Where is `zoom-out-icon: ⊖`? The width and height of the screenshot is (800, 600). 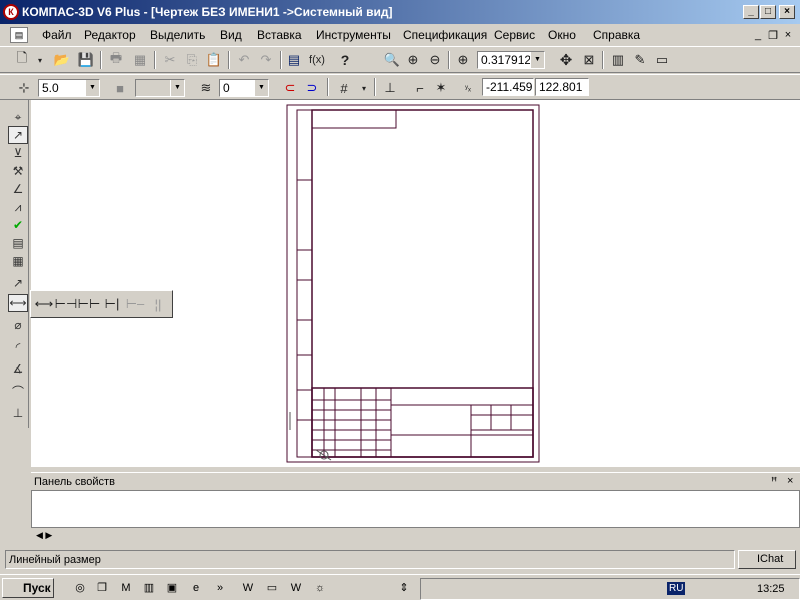
zoom-out-icon: ⊖ is located at coordinates (435, 60).